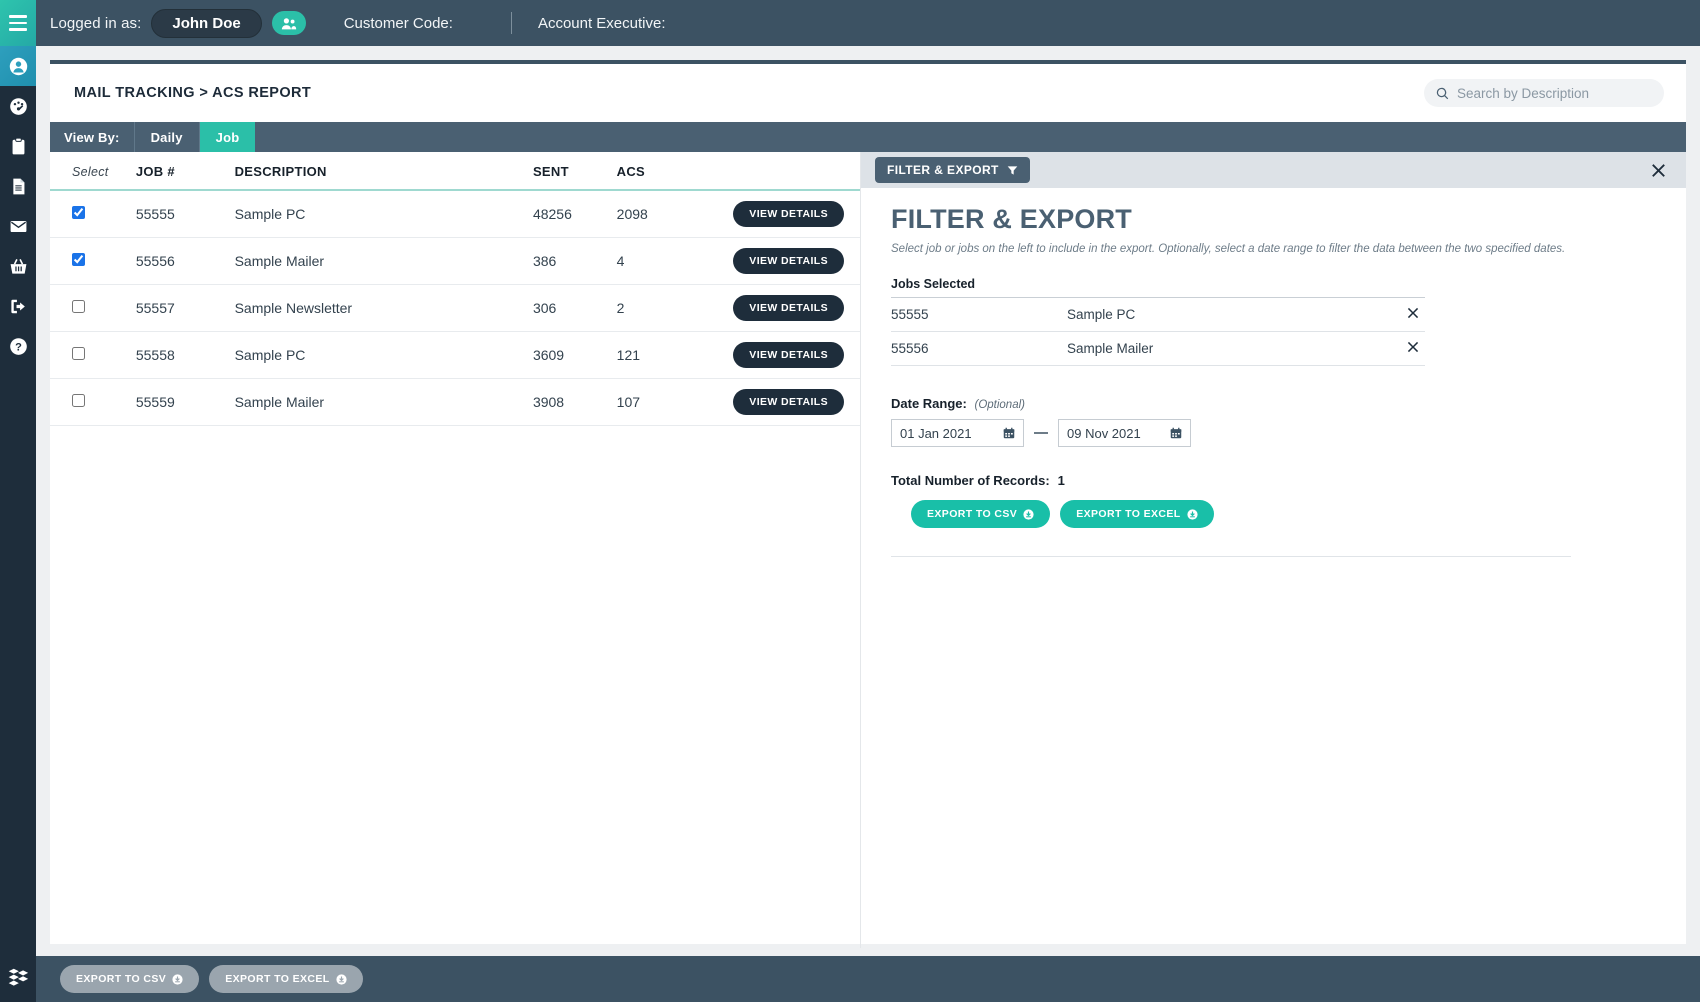 Image resolution: width=1700 pixels, height=1002 pixels. Describe the element at coordinates (1158, 314) in the screenshot. I see `selected-job-row: 55555 Sample PC` at that location.